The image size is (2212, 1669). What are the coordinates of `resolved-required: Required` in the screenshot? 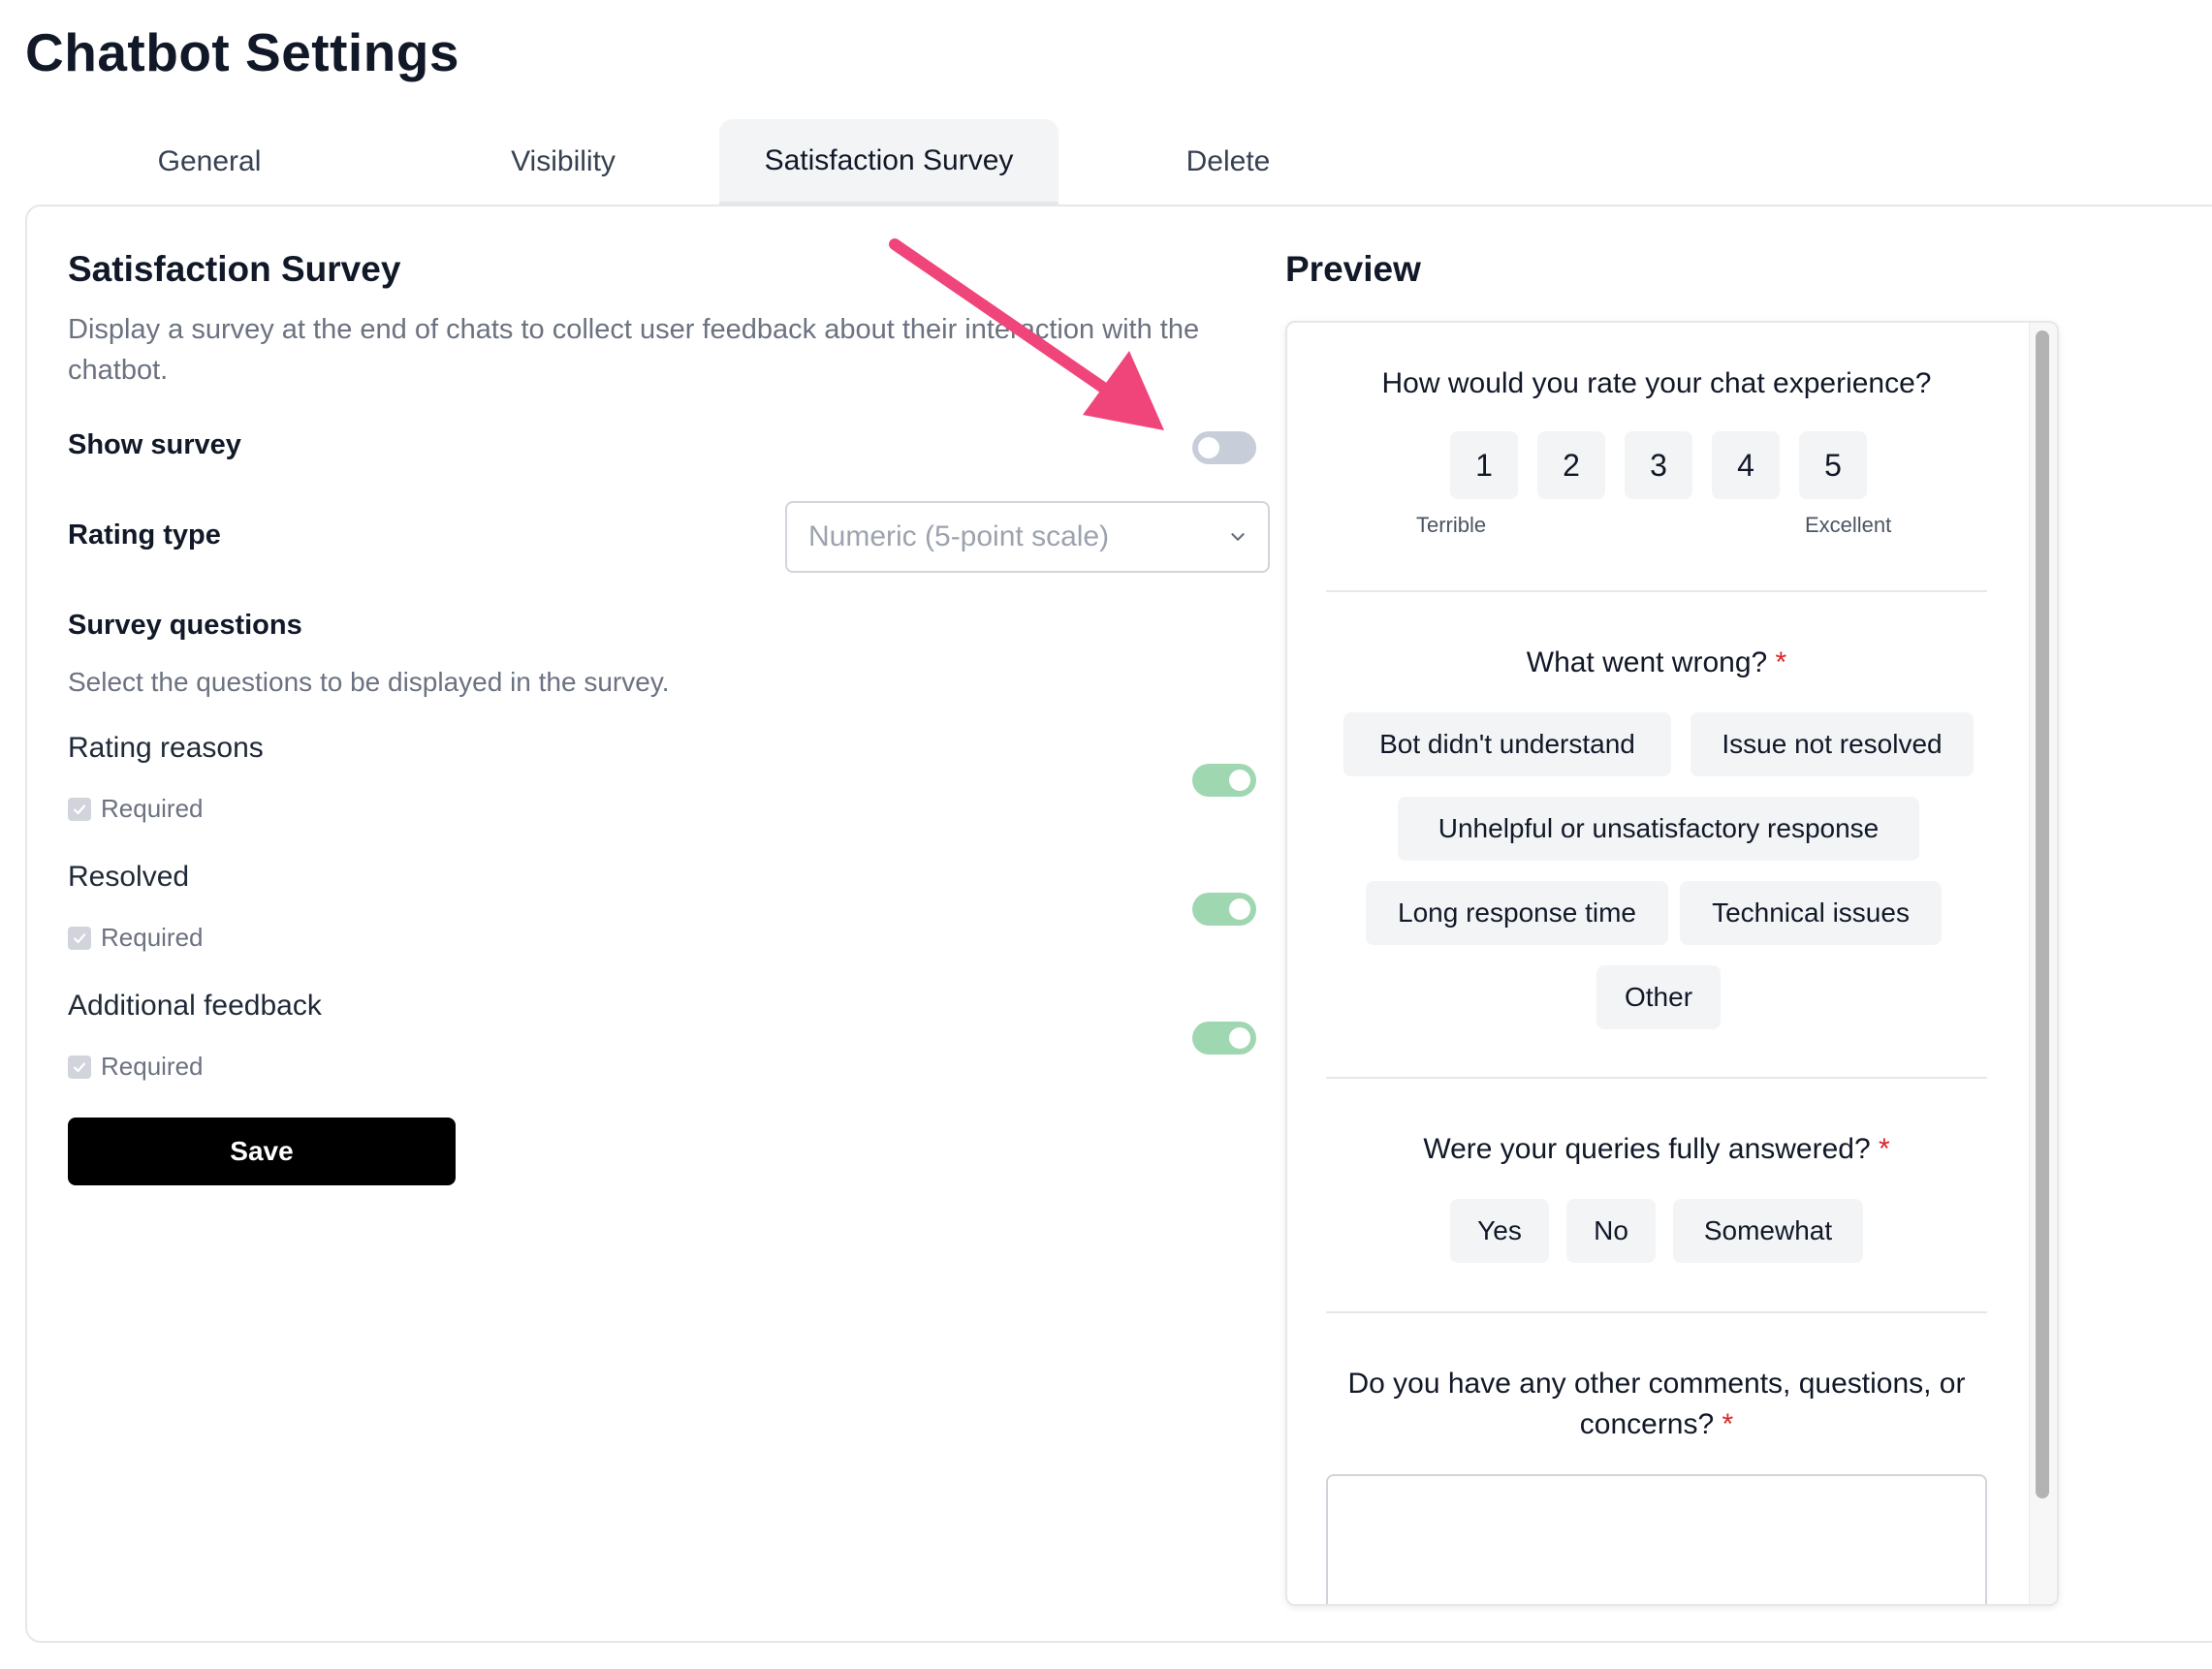 It's located at (136, 938).